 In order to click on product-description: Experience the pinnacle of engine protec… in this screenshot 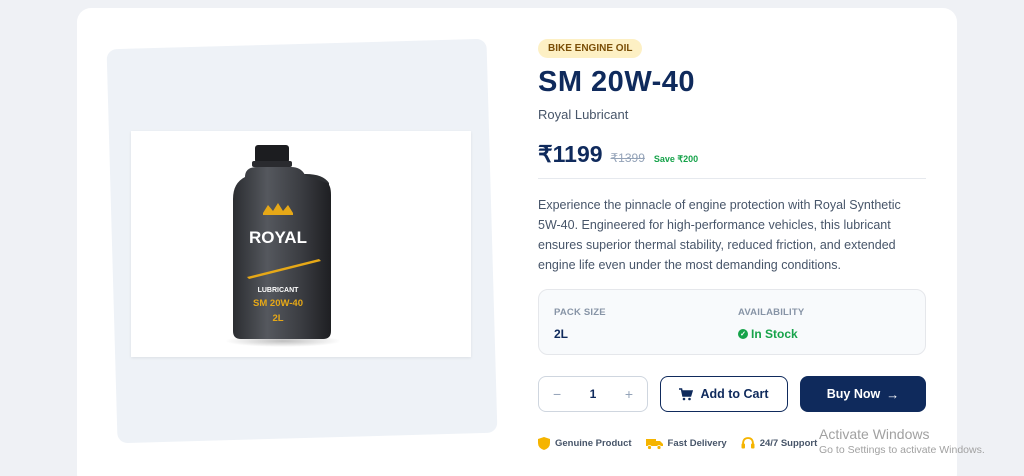, I will do `click(719, 235)`.